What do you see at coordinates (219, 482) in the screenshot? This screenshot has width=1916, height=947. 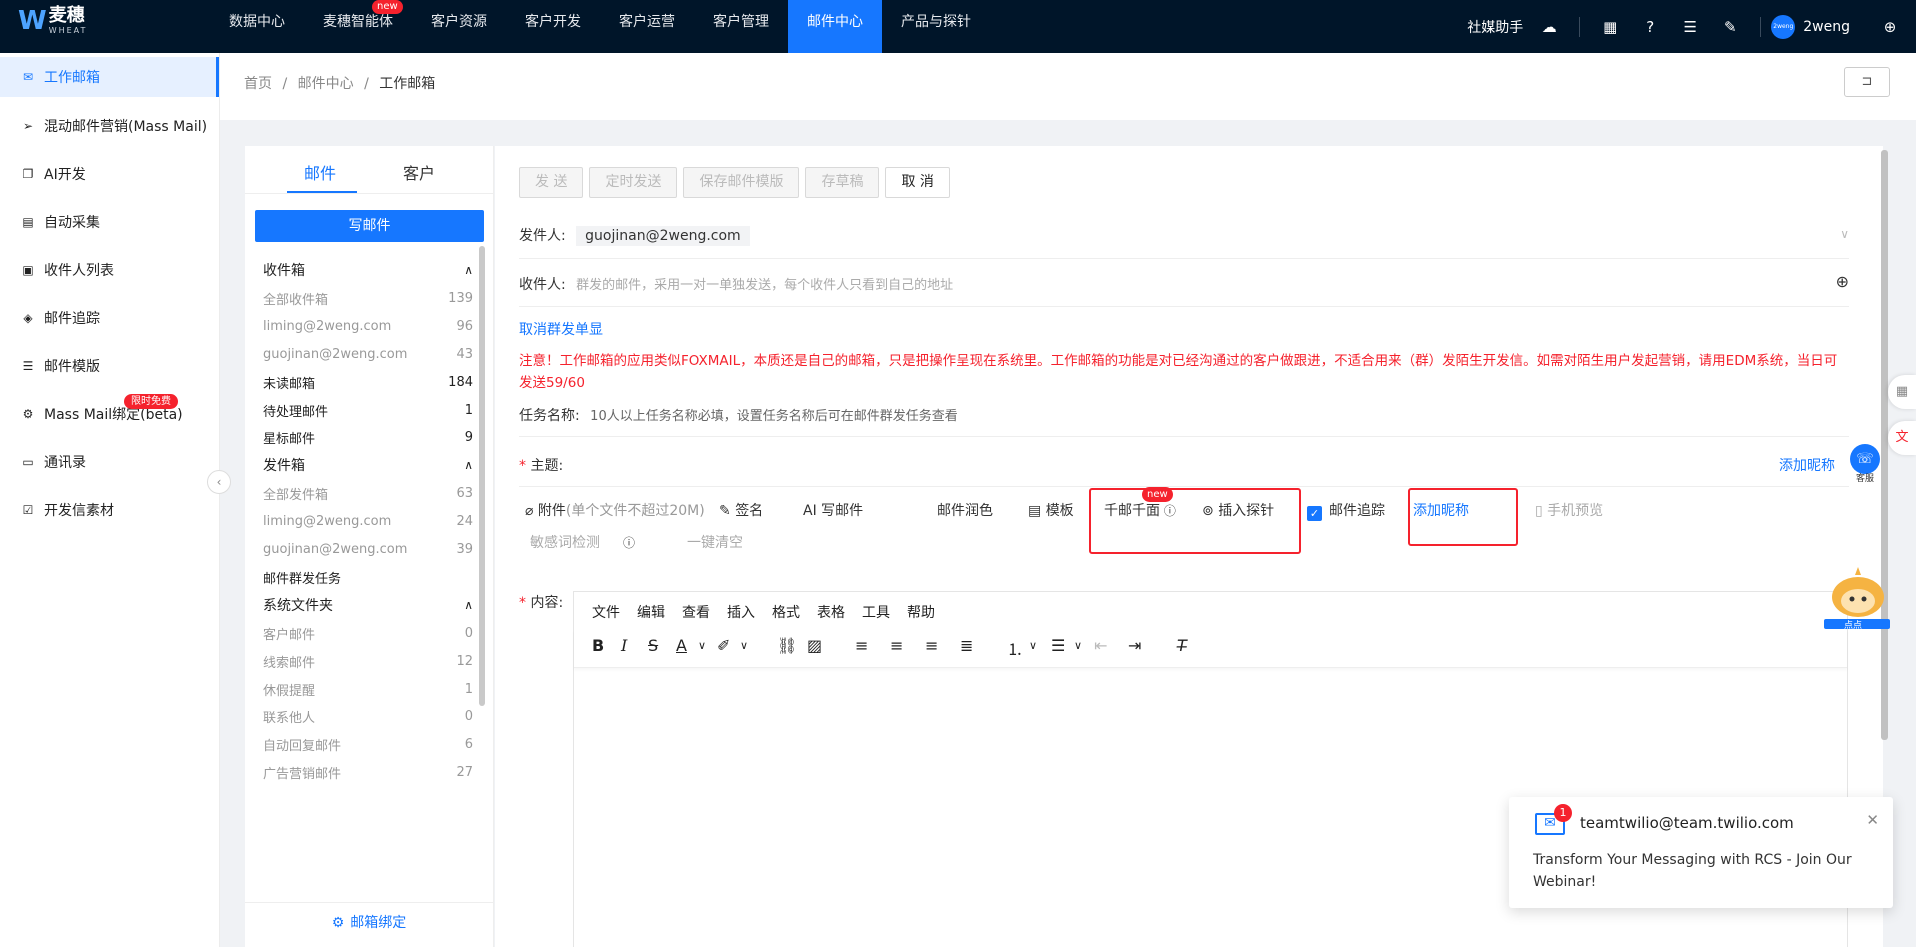 I see `sidebar-collapse-button: ‹` at bounding box center [219, 482].